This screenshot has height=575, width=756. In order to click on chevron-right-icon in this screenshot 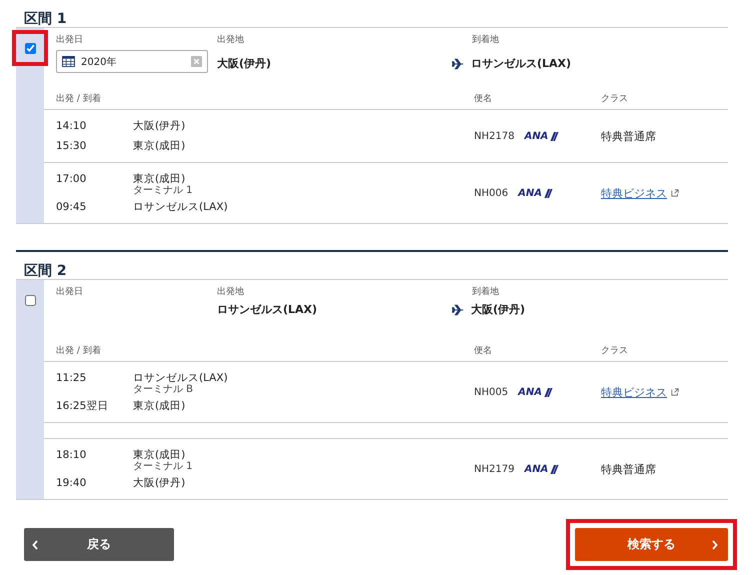, I will do `click(715, 545)`.